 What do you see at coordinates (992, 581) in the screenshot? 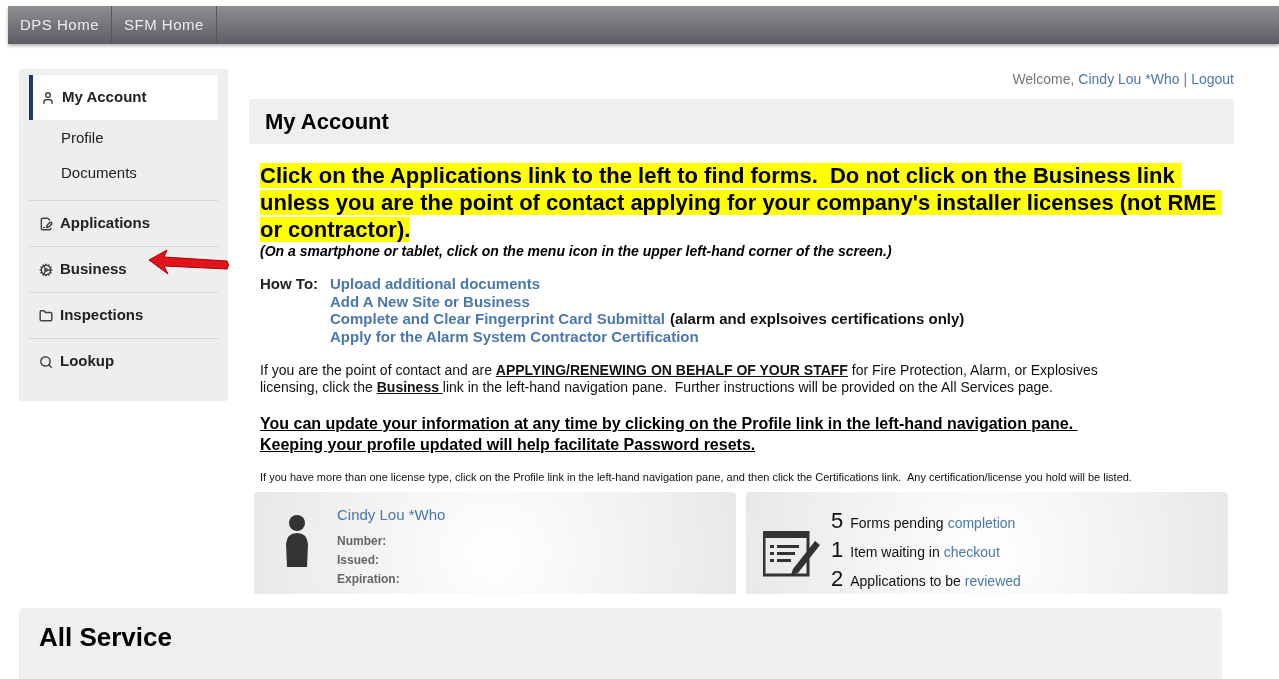
I see `status-link: reviewed` at bounding box center [992, 581].